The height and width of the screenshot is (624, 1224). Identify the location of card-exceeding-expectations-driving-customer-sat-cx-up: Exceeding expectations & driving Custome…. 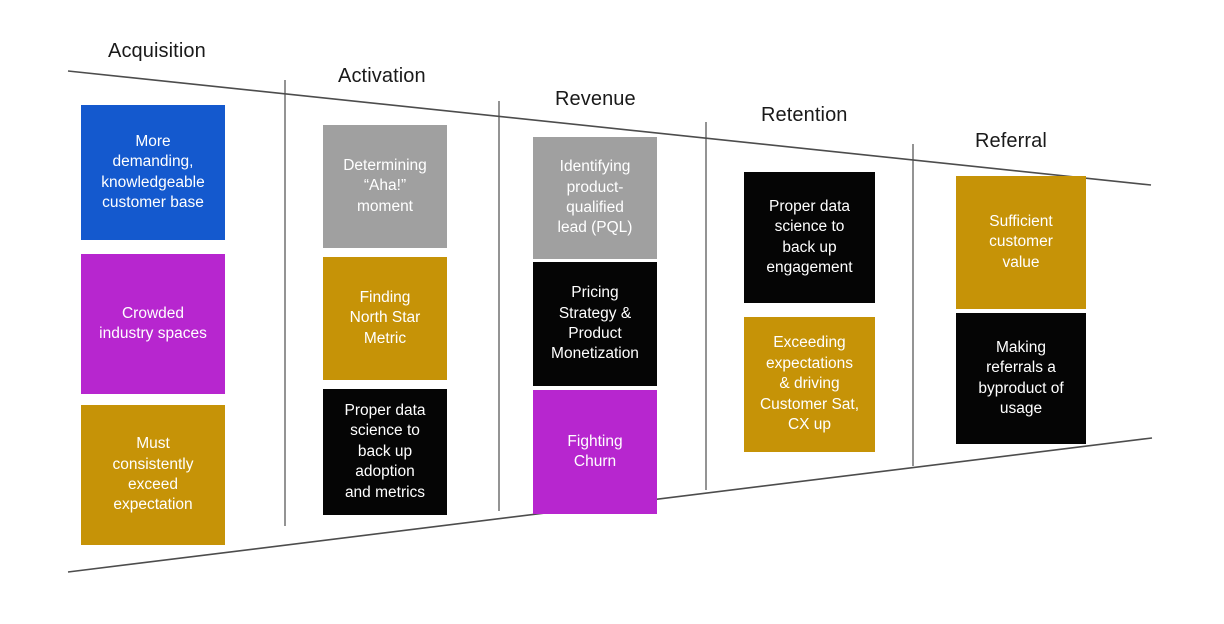
(809, 384).